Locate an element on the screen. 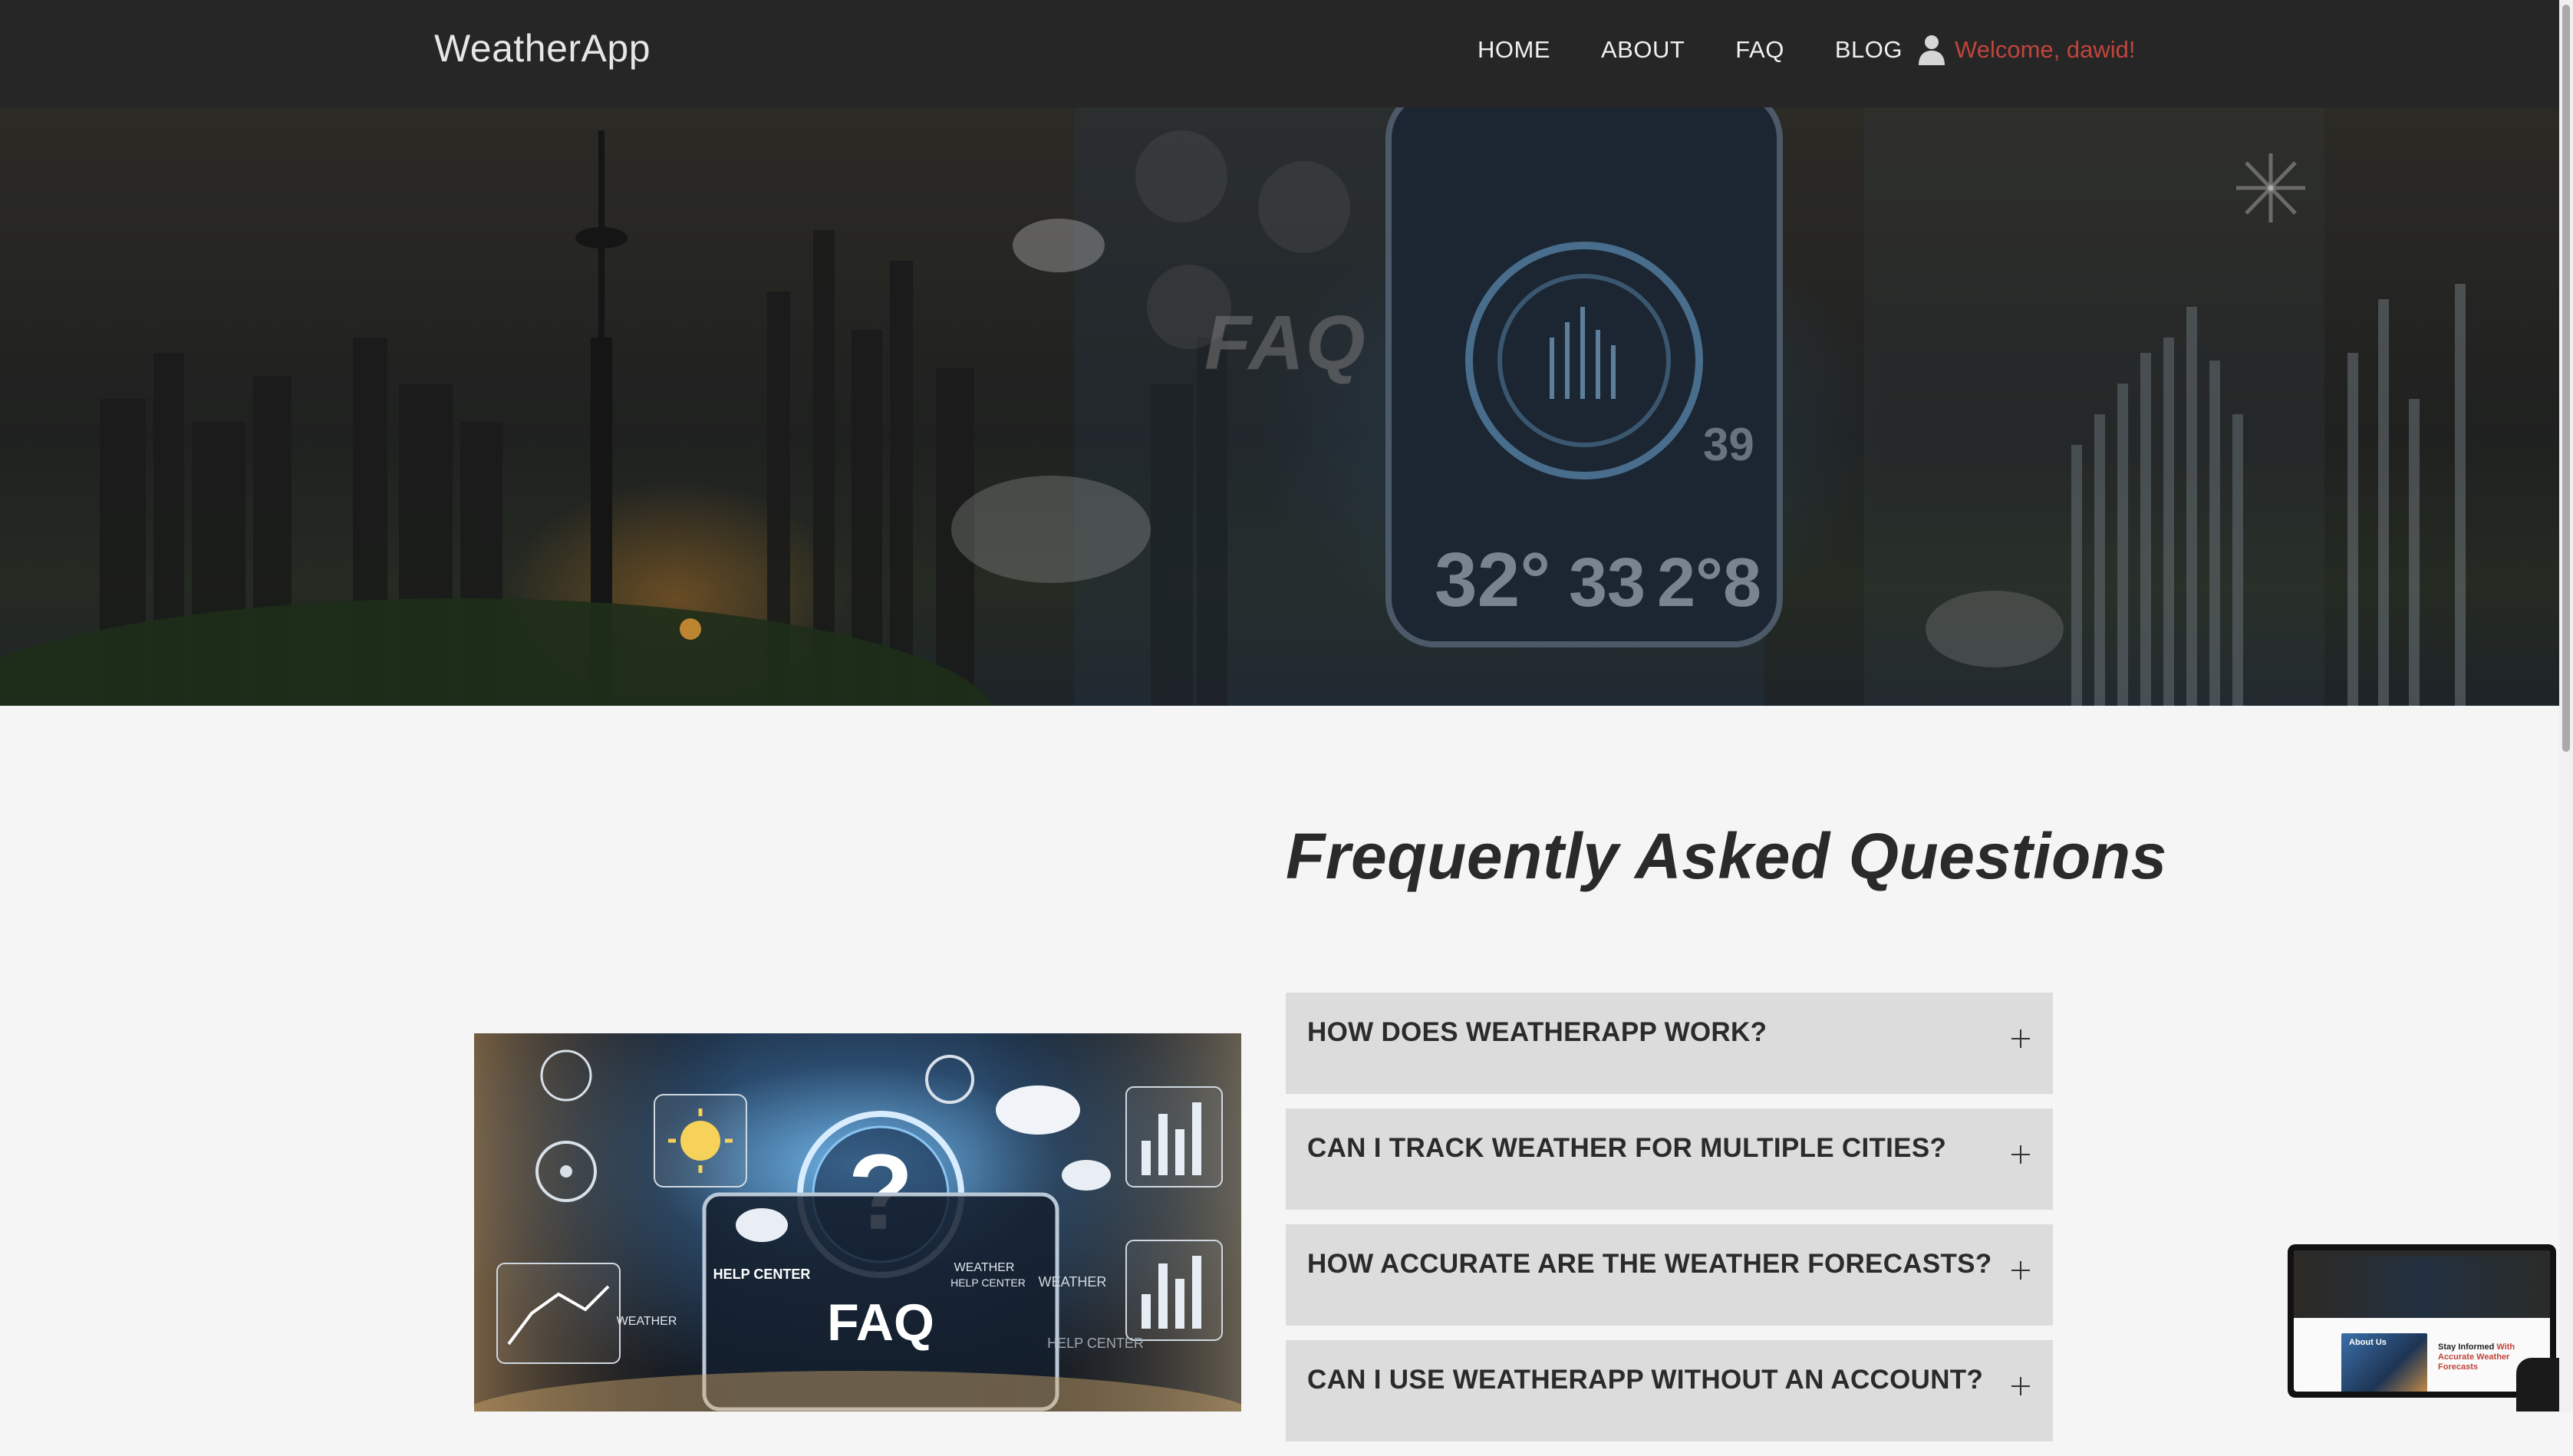 This screenshot has width=2573, height=1456. preview-line3: Forecasts is located at coordinates (2458, 1367).